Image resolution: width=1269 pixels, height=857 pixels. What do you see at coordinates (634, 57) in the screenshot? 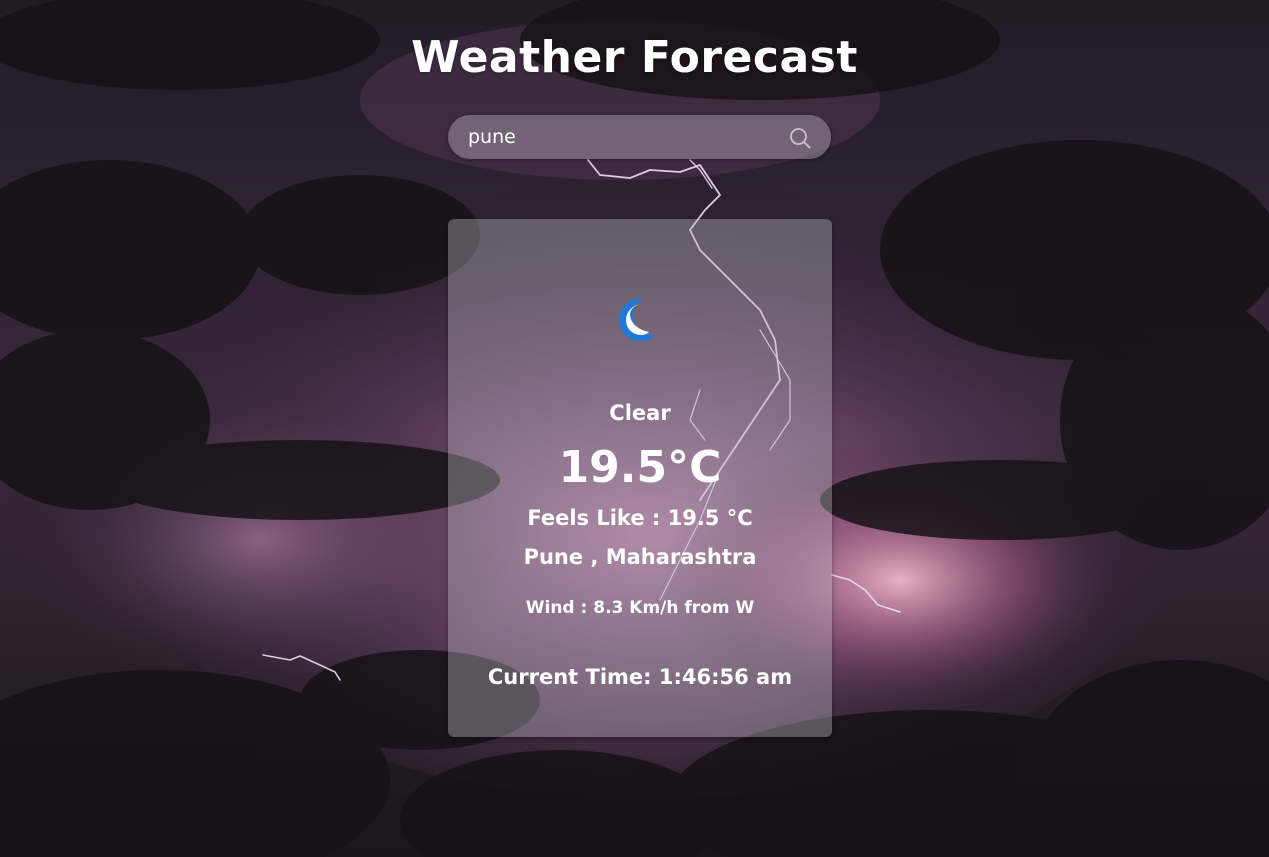
I see `page-title: Weather Forecast` at bounding box center [634, 57].